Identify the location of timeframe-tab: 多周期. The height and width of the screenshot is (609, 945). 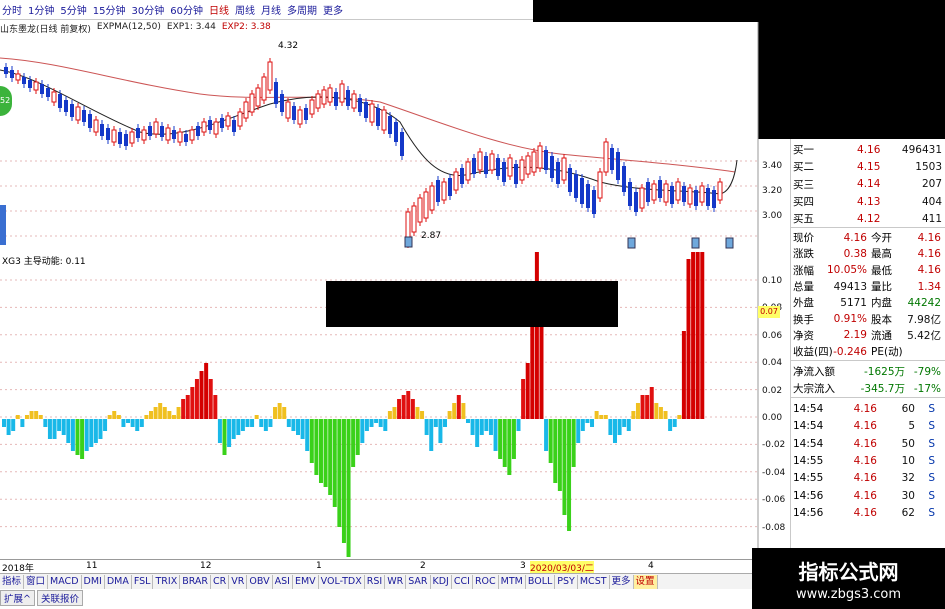
(302, 9).